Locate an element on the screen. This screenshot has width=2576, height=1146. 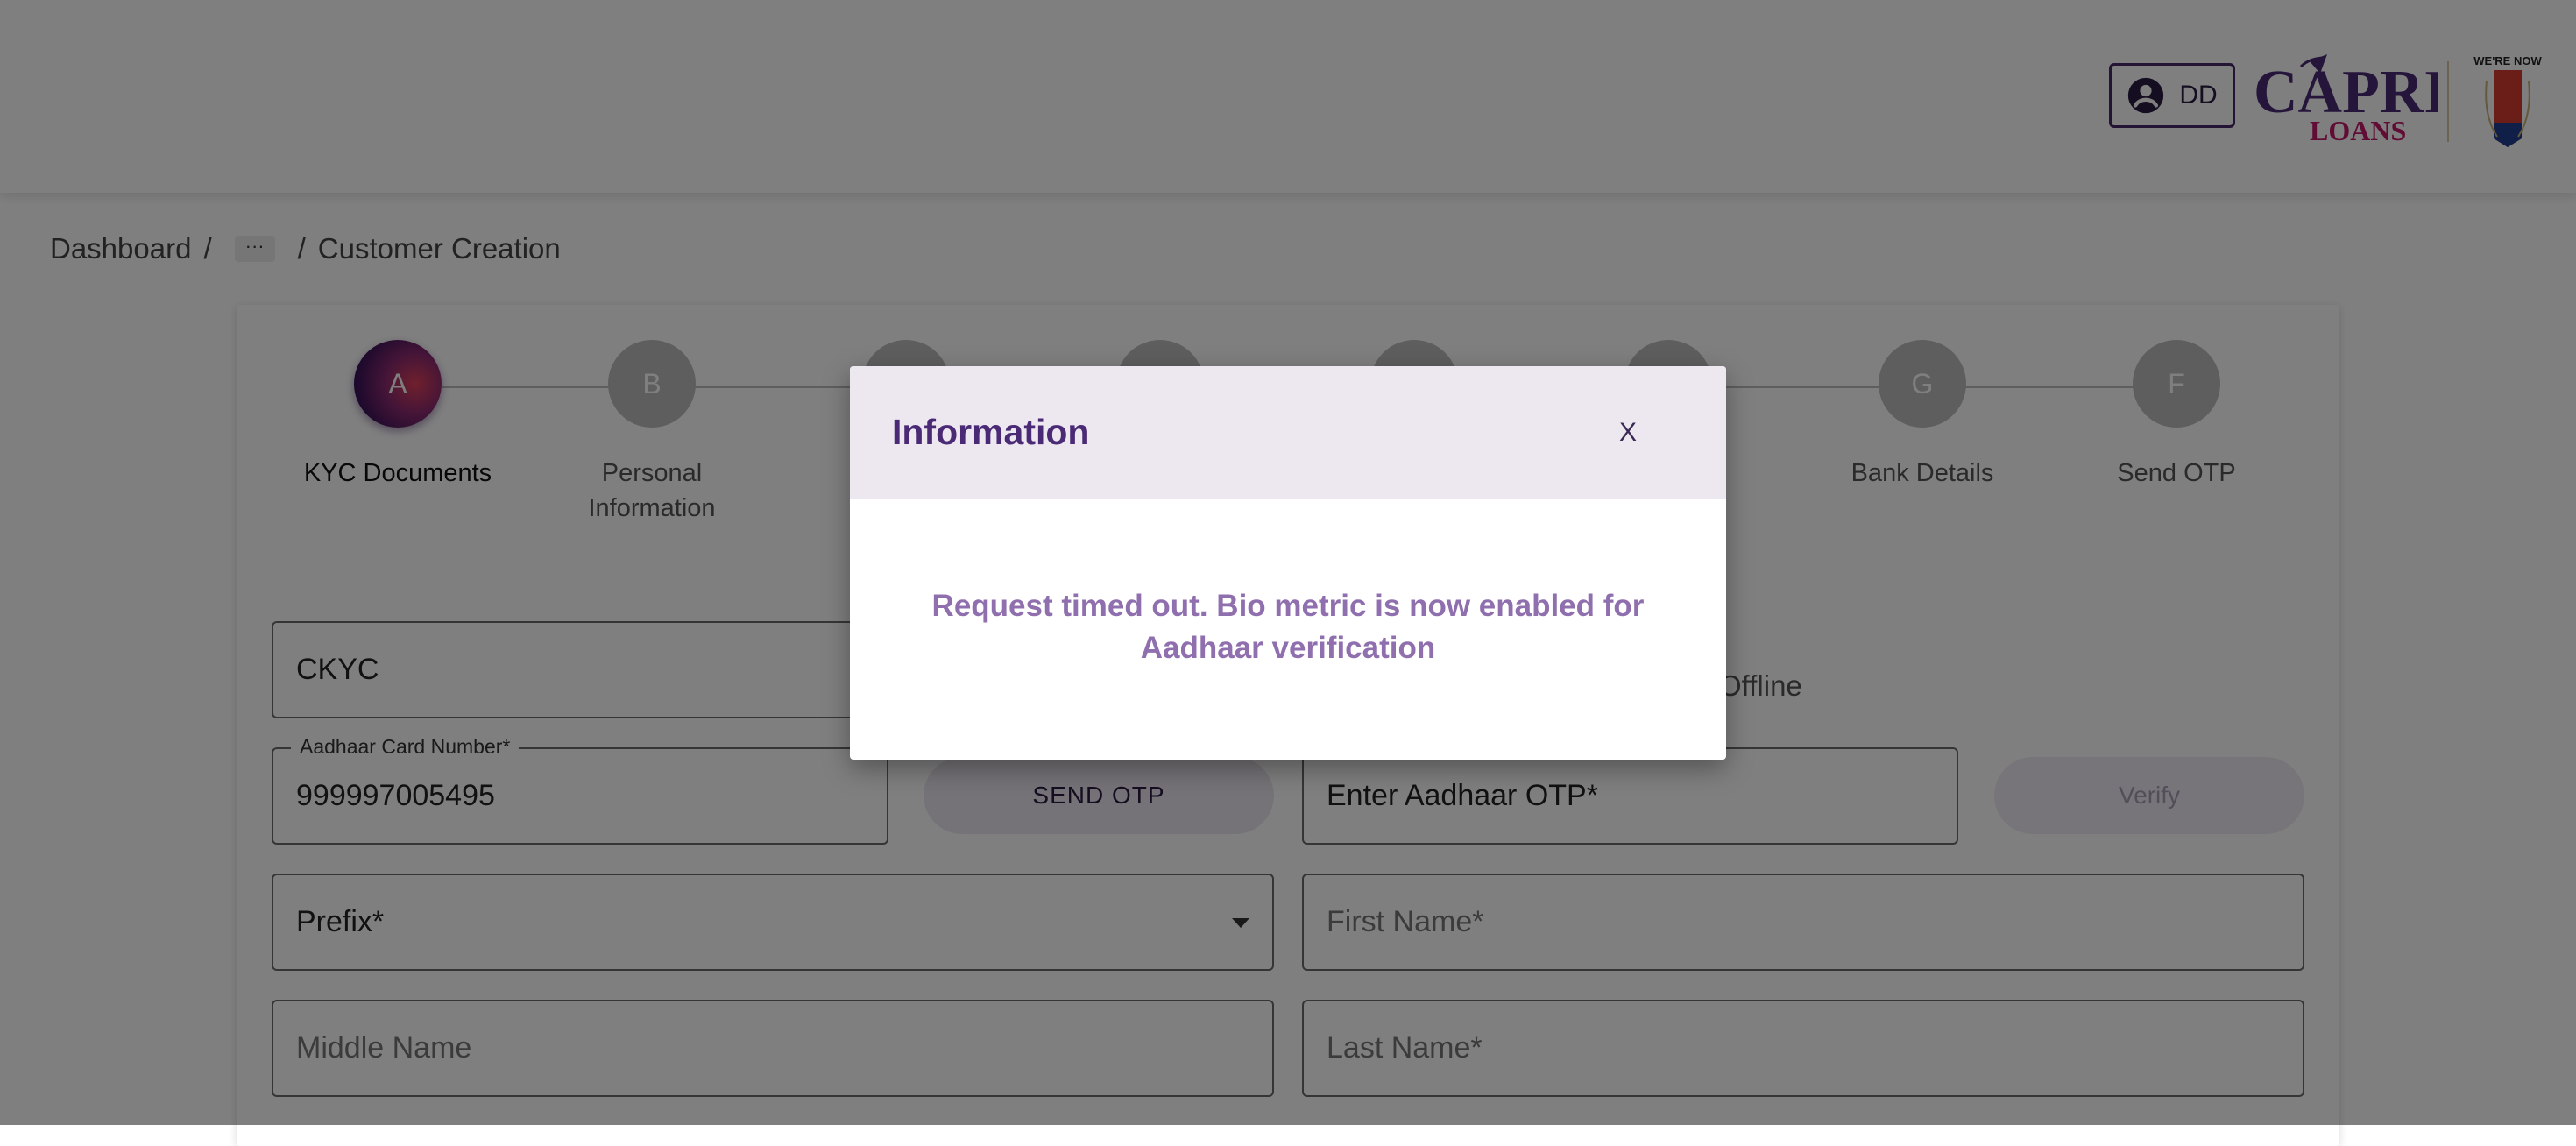
dialog-header: Information X is located at coordinates (1288, 432).